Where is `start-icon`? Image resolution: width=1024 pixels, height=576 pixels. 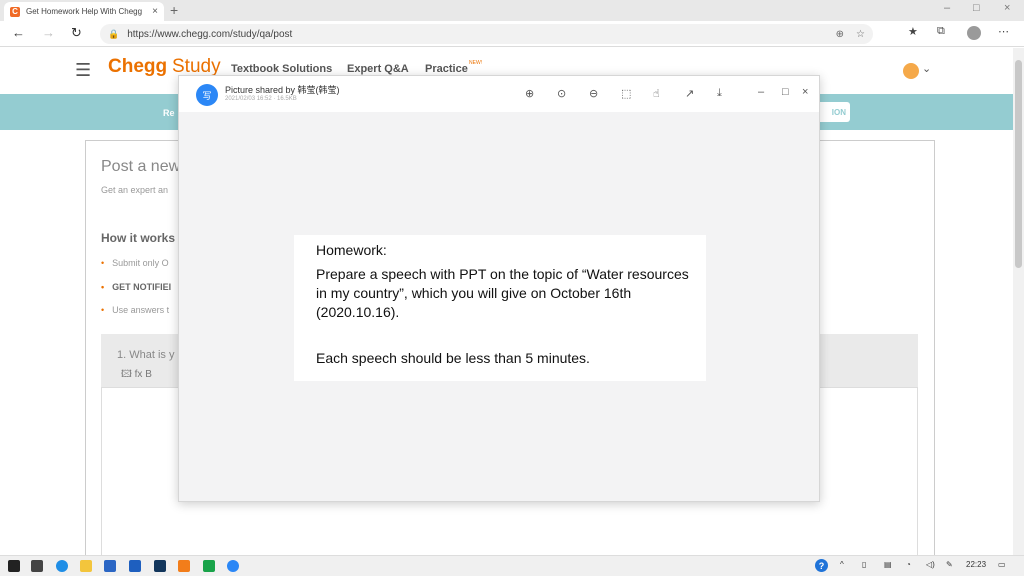 start-icon is located at coordinates (14, 566).